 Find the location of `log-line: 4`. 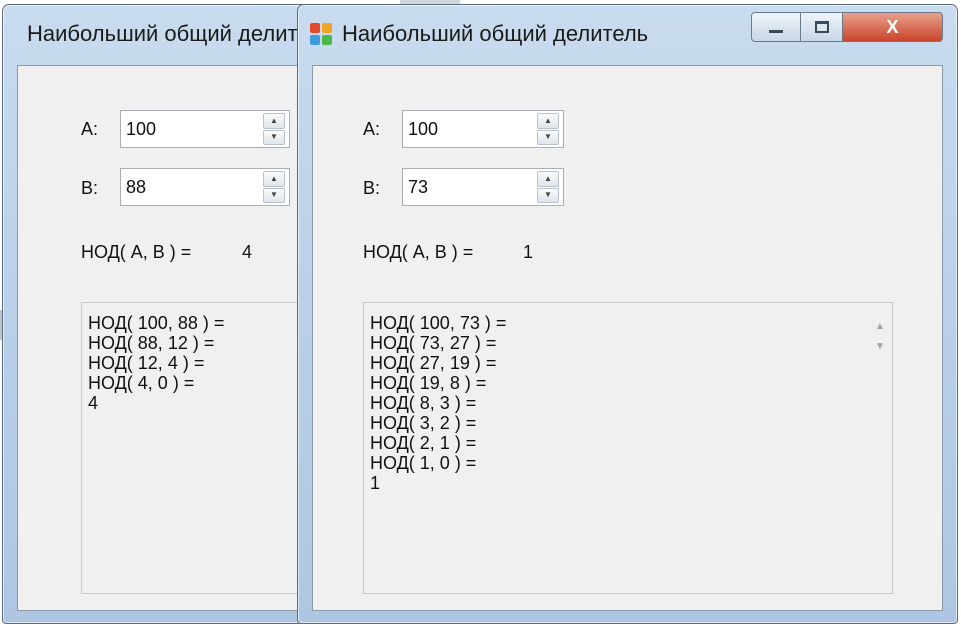

log-line: 4 is located at coordinates (93, 403).